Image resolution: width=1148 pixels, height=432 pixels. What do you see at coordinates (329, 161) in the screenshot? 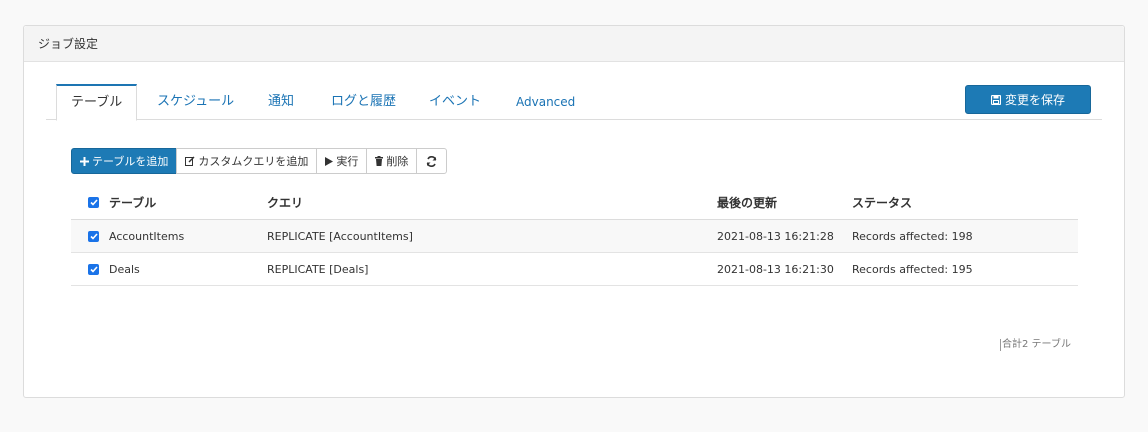
I see `play-icon` at bounding box center [329, 161].